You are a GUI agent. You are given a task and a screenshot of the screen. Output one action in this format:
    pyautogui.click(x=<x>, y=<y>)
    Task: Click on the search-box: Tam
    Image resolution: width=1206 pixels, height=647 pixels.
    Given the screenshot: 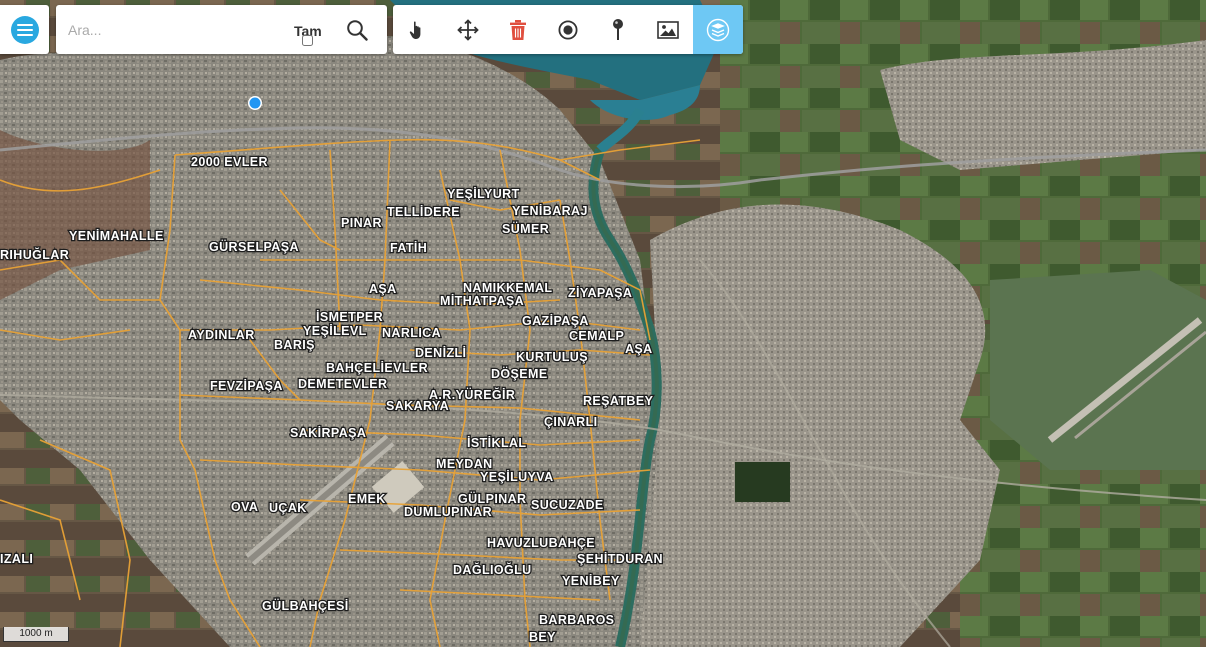 What is the action you would take?
    pyautogui.click(x=221, y=29)
    